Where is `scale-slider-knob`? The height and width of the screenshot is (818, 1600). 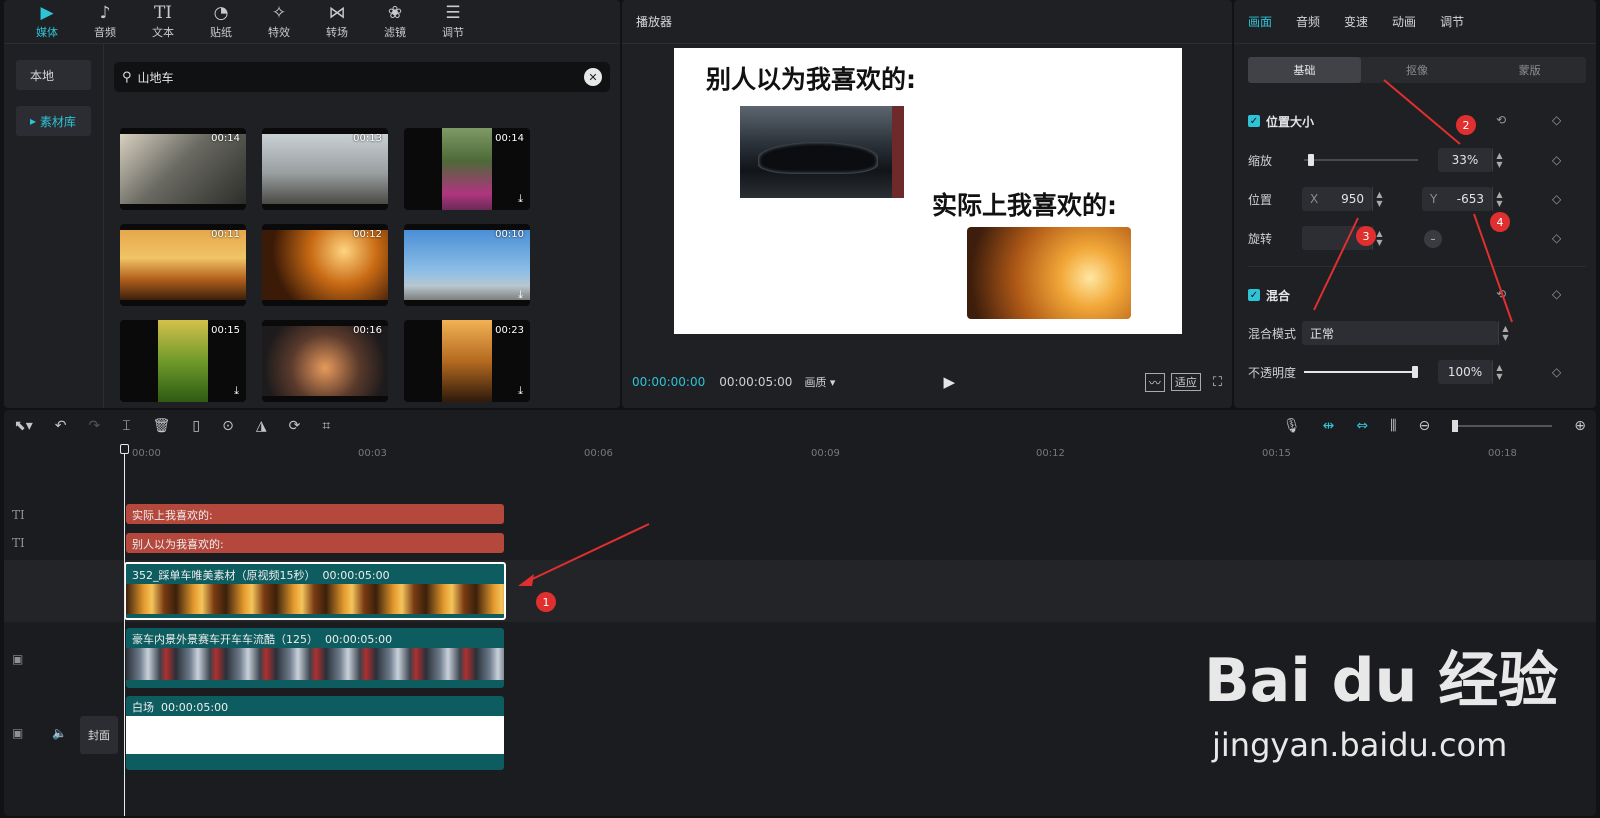 scale-slider-knob is located at coordinates (1310, 160).